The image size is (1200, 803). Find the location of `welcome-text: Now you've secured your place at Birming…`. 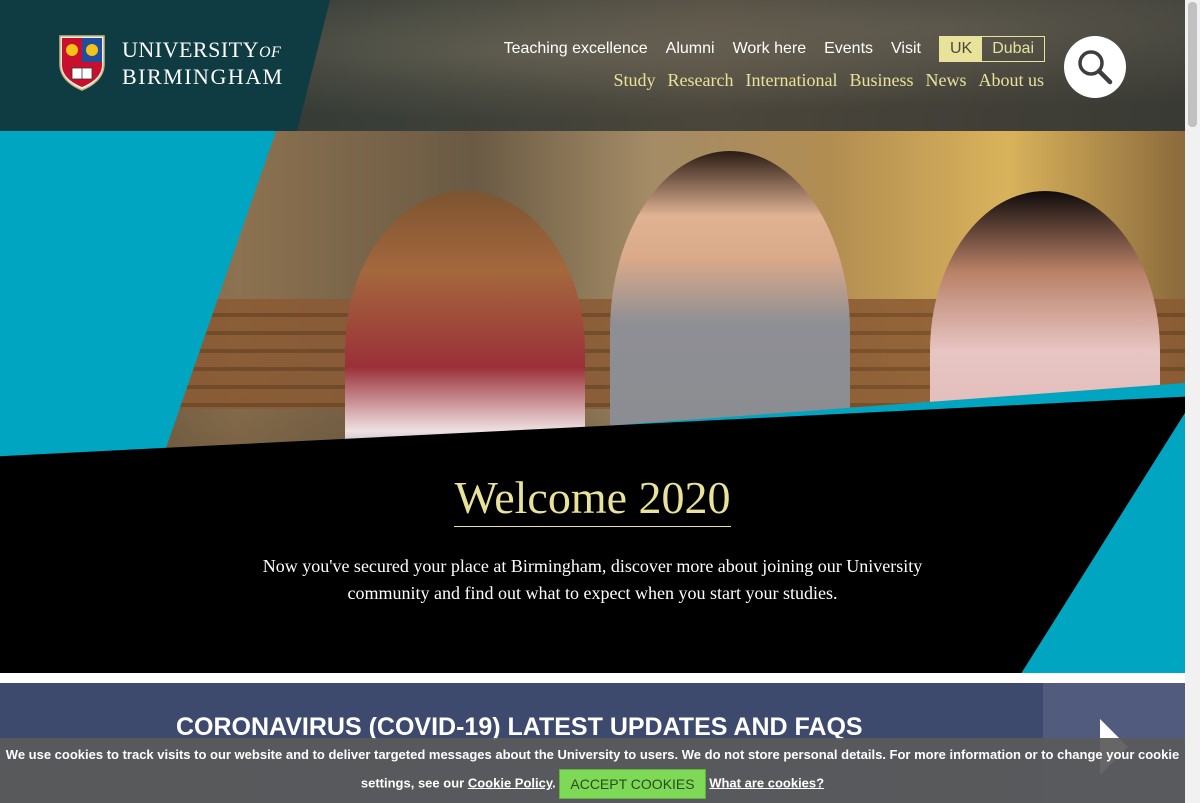

welcome-text: Now you've secured your place at Birming… is located at coordinates (592, 579).